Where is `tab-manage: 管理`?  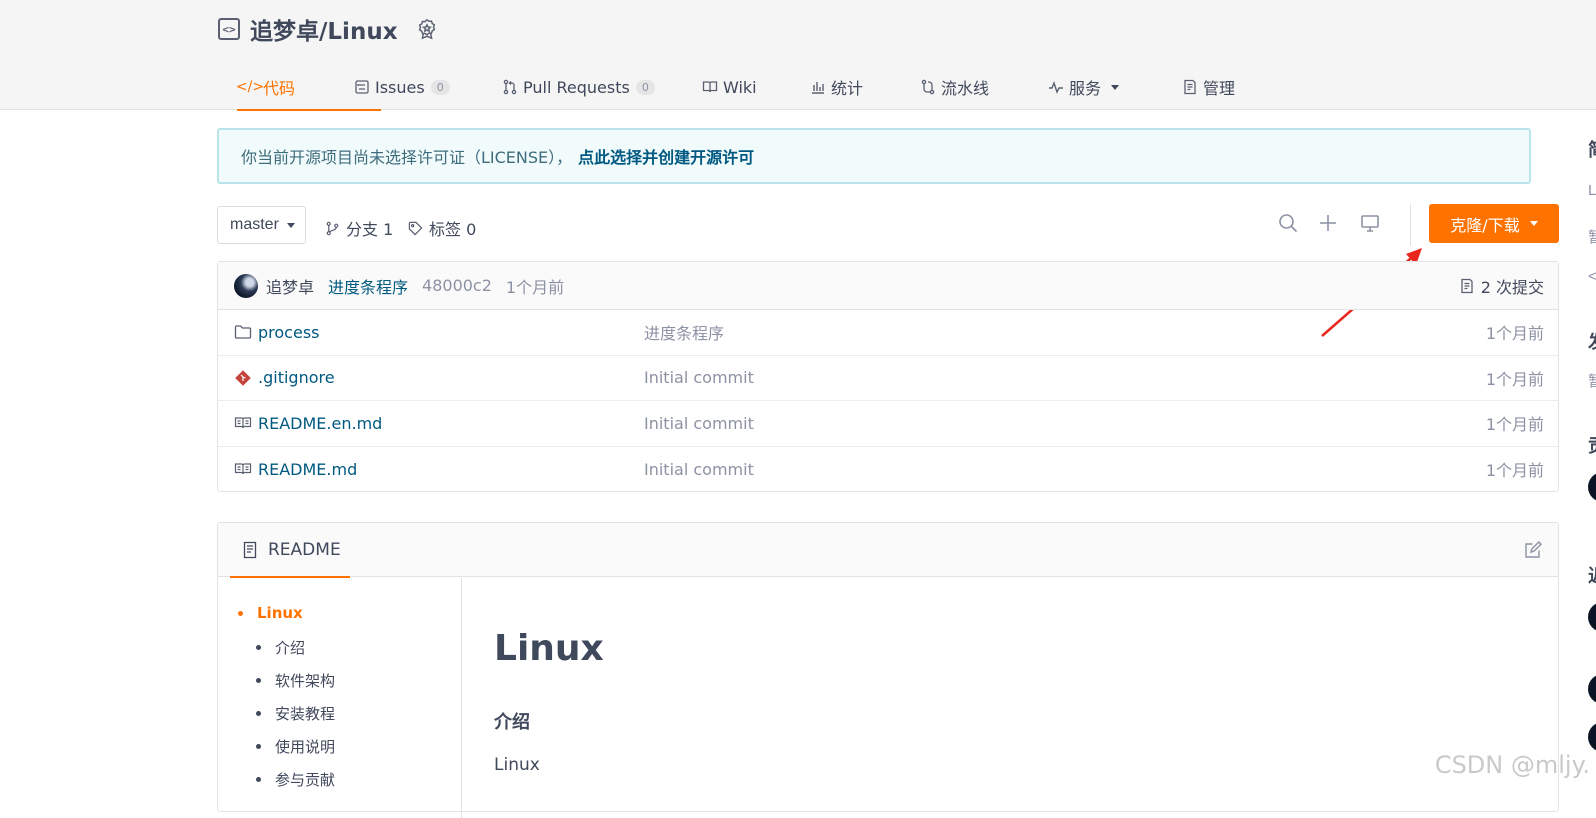 tab-manage: 管理 is located at coordinates (1226, 87).